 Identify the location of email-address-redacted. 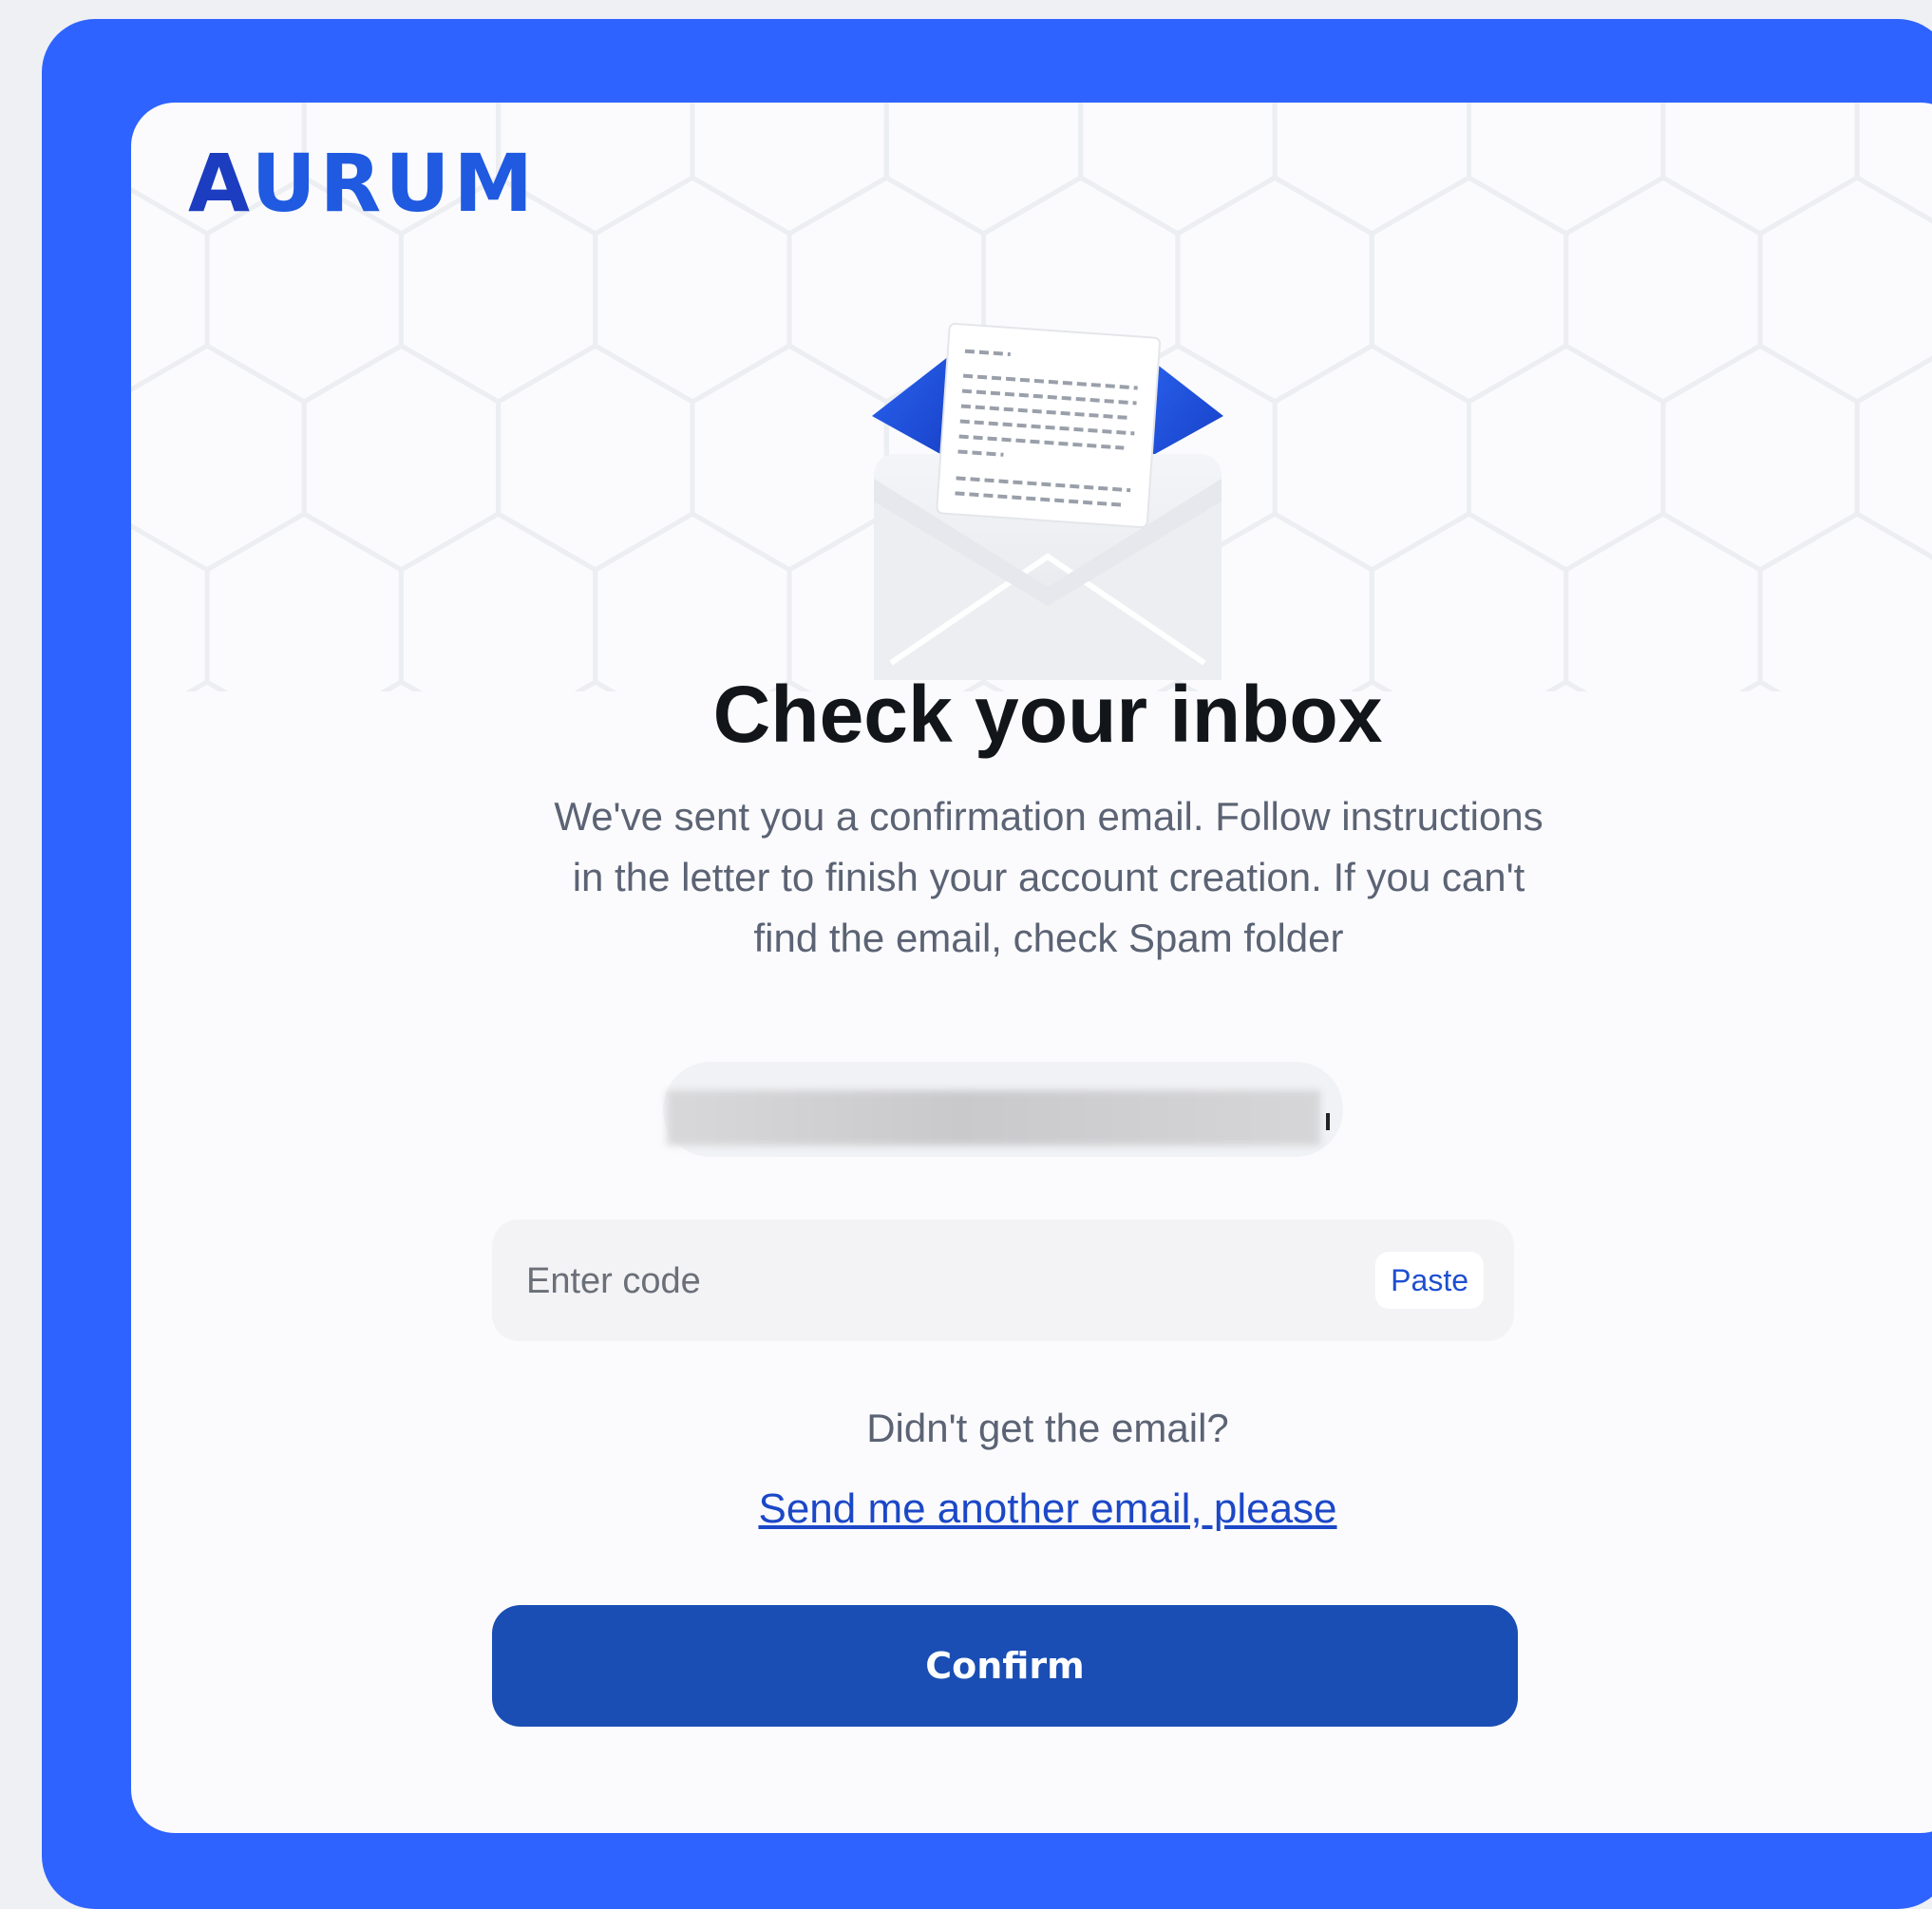
(994, 1117).